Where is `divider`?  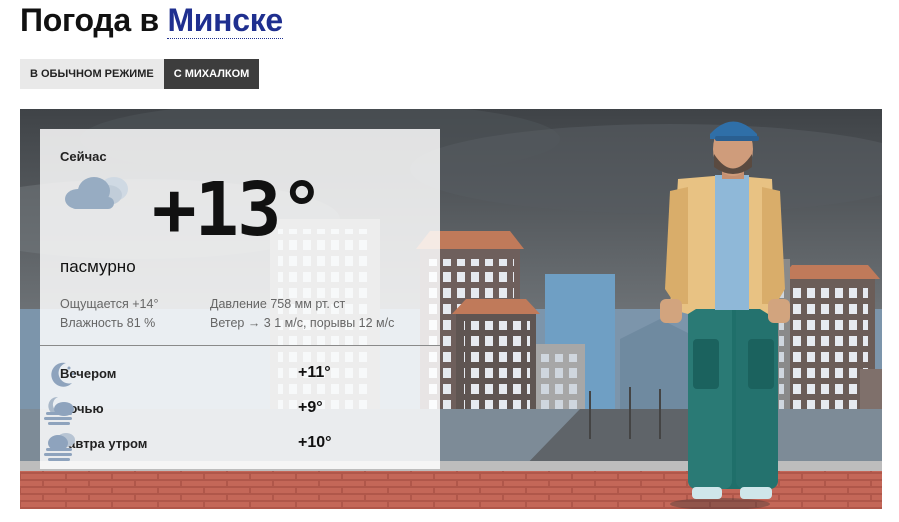 divider is located at coordinates (240, 345).